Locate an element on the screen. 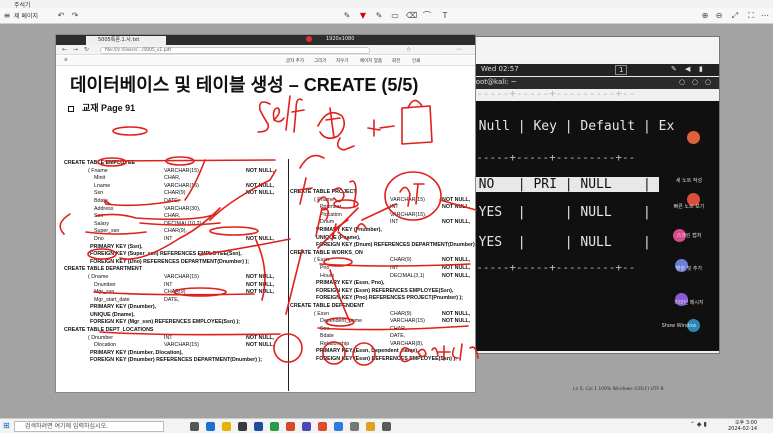 Image resolution: width=773 pixels, height=433 pixels. close-icon: ○ is located at coordinates (708, 82).